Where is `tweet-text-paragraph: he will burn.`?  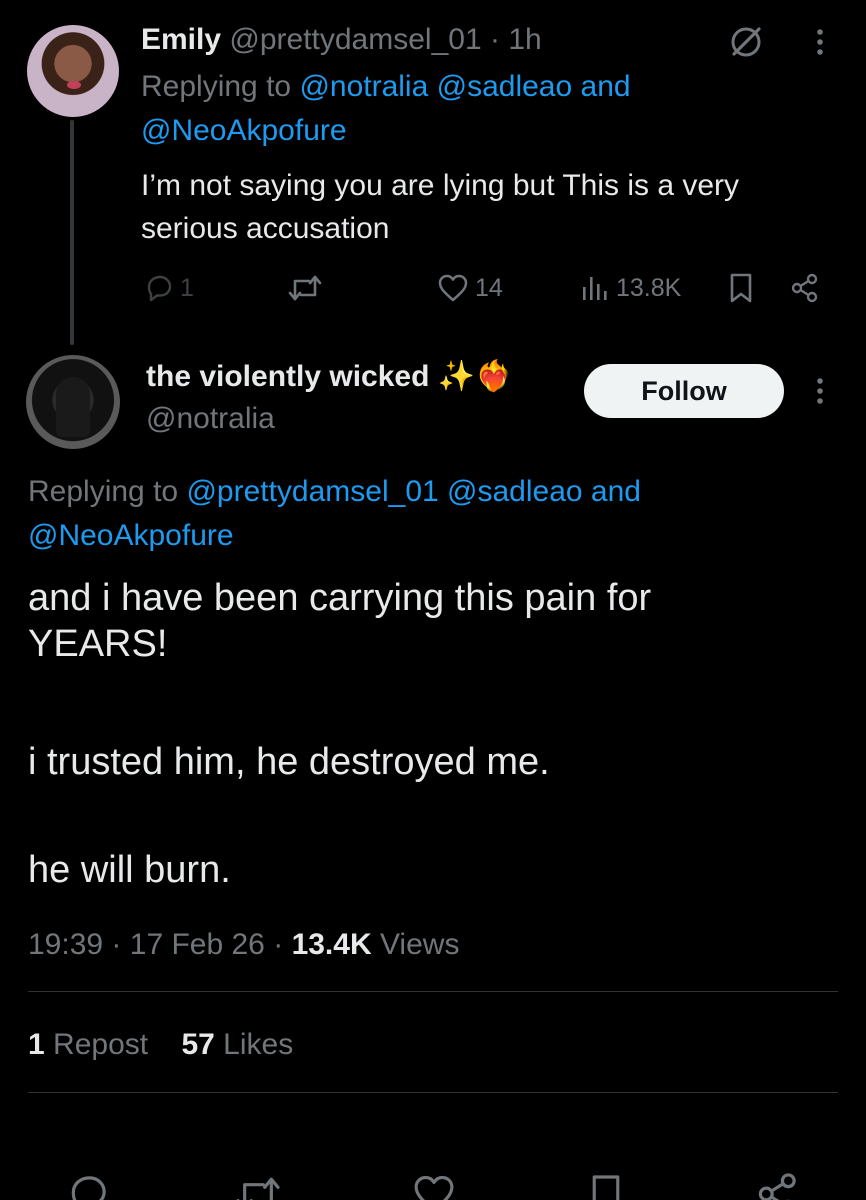 tweet-text-paragraph: he will burn. is located at coordinates (129, 870).